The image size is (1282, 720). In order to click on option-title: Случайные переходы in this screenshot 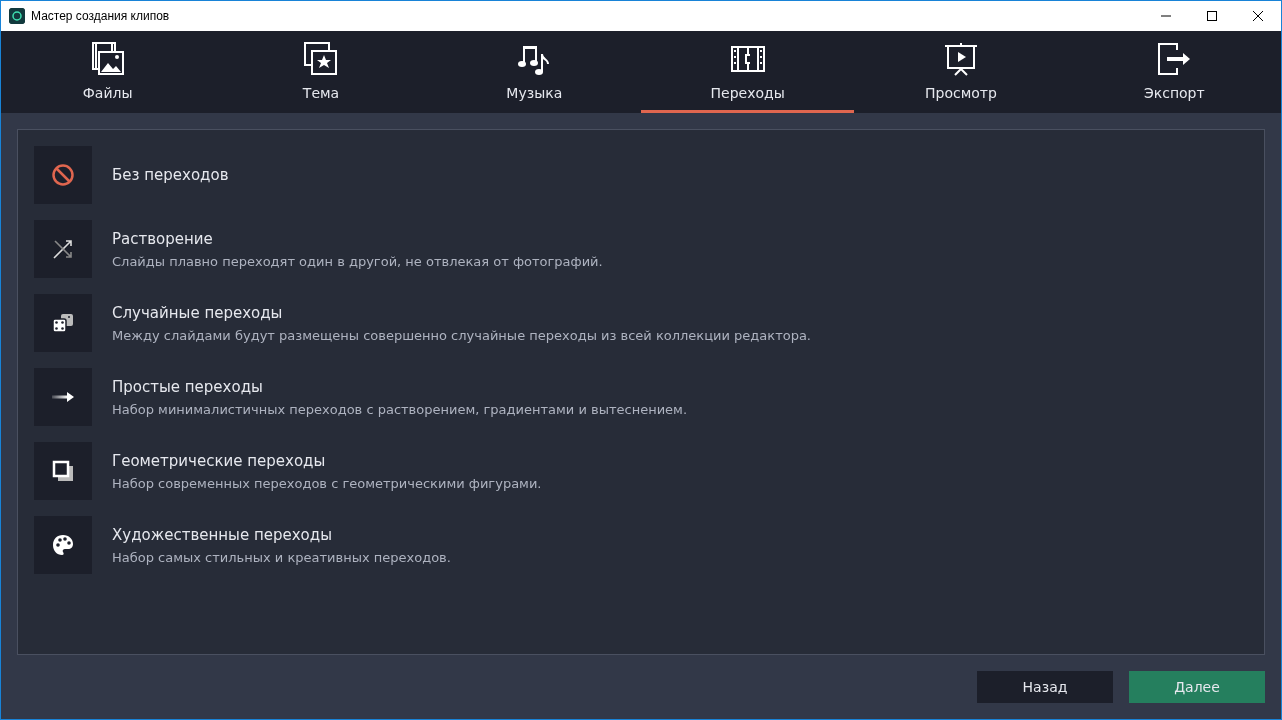, I will do `click(461, 312)`.